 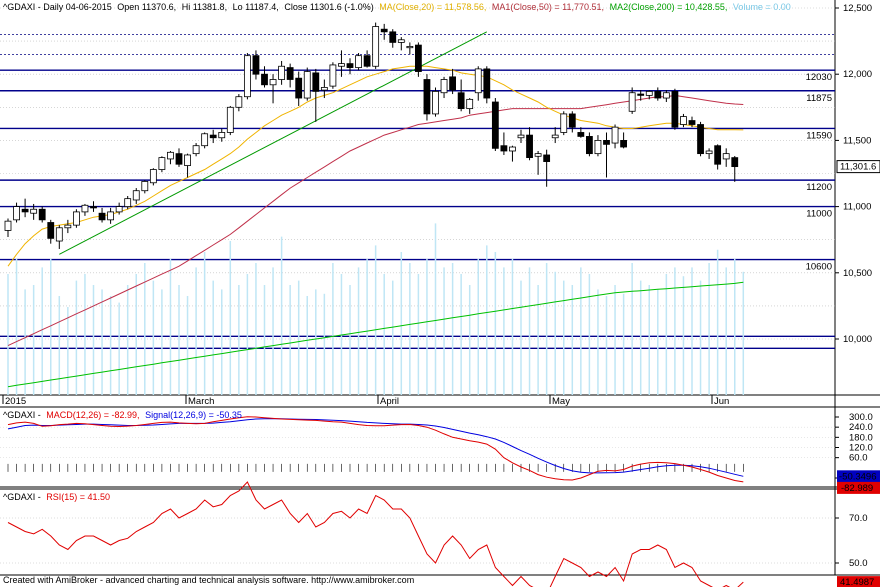 What do you see at coordinates (561, 401) in the screenshot?
I see `x-tick-label: May` at bounding box center [561, 401].